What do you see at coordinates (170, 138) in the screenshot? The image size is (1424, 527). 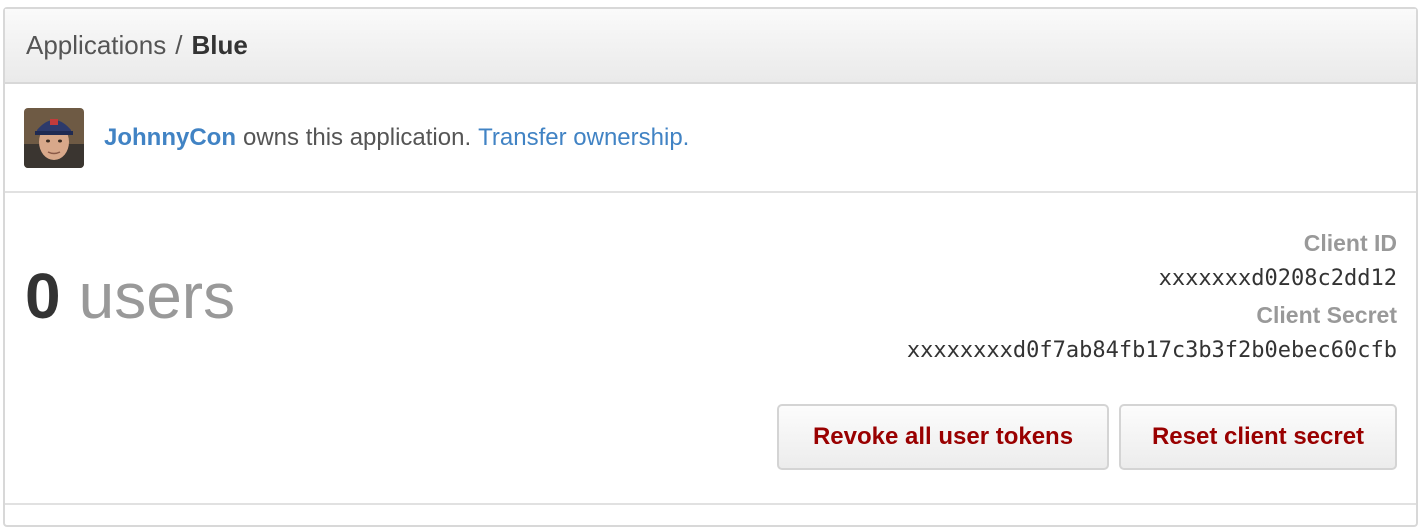 I see `owner-username-link: JohnnyCon` at bounding box center [170, 138].